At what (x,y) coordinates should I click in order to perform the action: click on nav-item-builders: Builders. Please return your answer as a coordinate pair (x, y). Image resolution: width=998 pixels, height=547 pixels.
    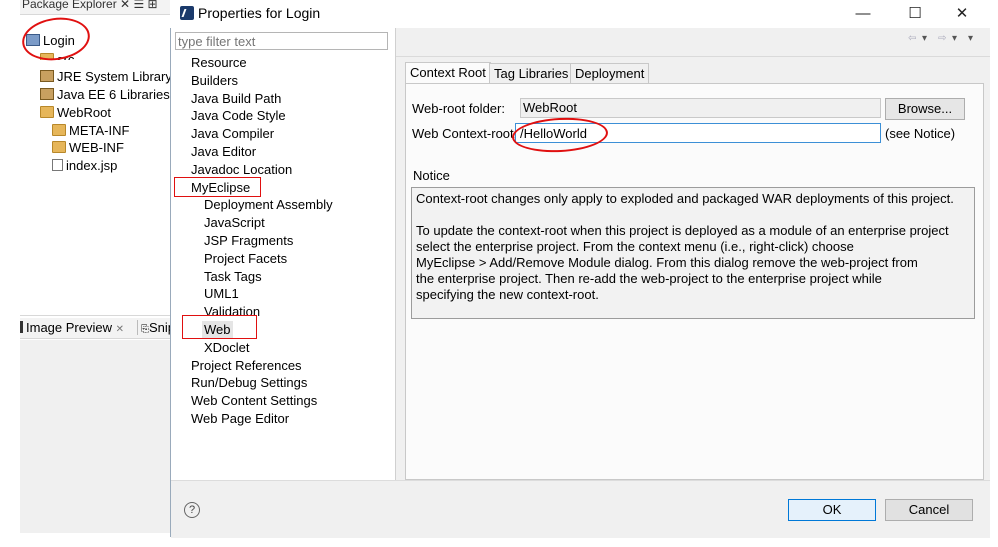
    Looking at the image, I should click on (214, 80).